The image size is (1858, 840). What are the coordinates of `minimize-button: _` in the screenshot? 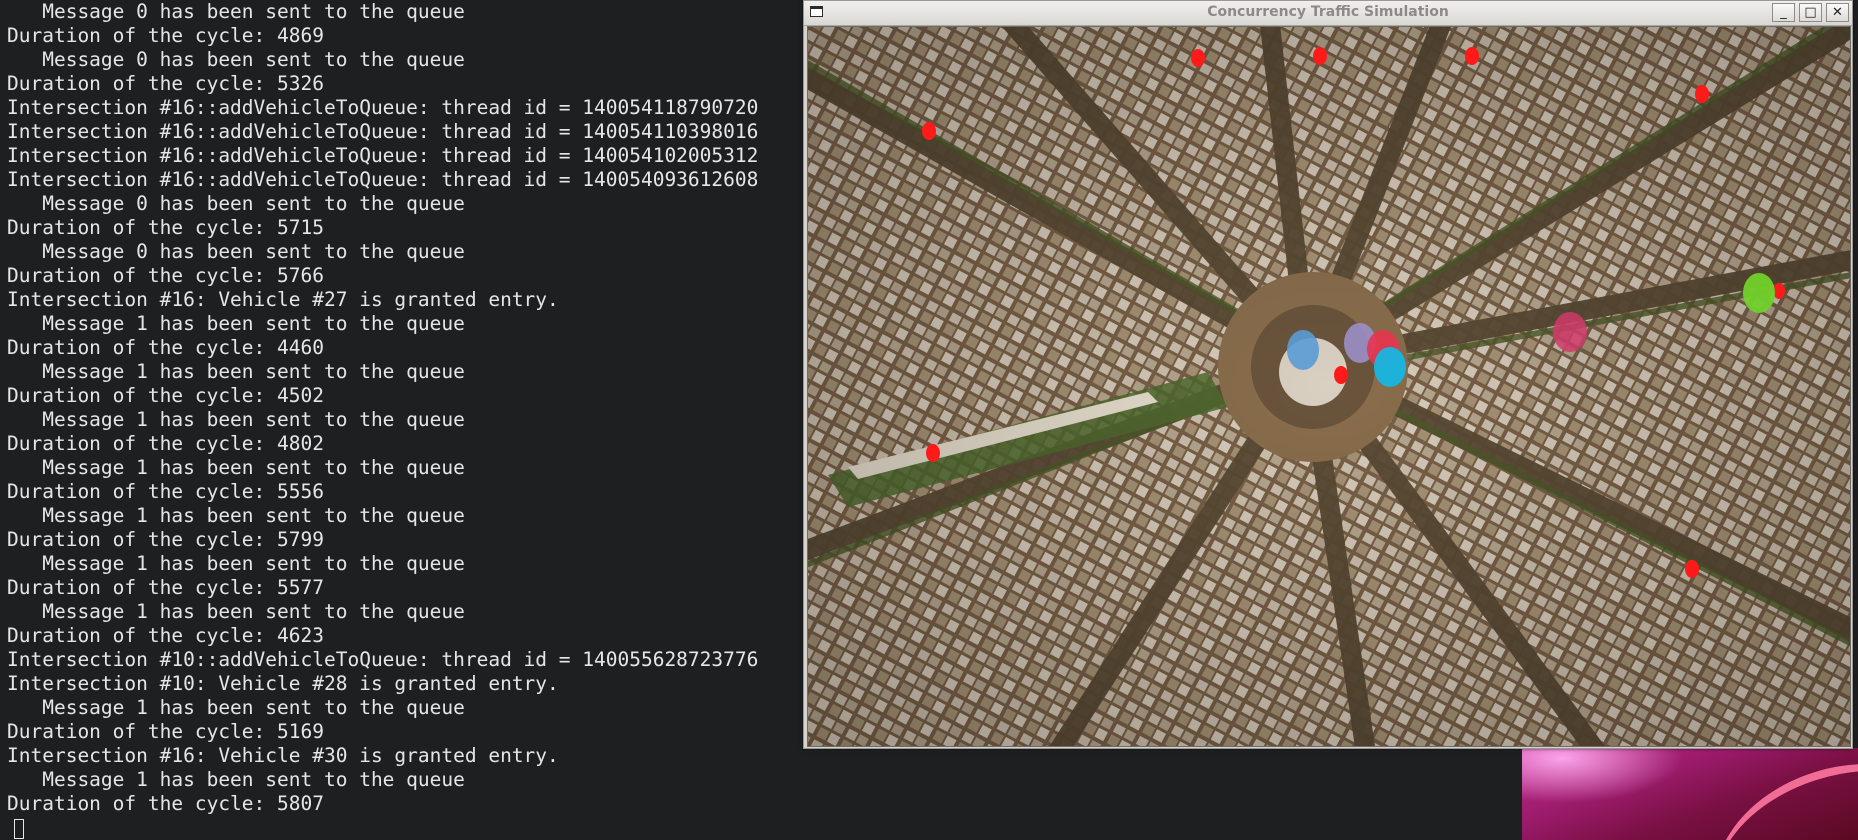 It's located at (1783, 12).